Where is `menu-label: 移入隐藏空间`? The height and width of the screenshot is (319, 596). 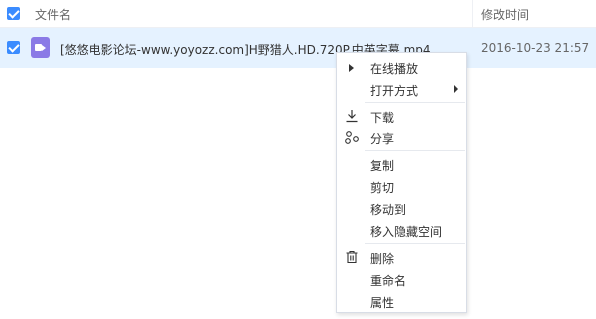 menu-label: 移入隐藏空间 is located at coordinates (406, 232).